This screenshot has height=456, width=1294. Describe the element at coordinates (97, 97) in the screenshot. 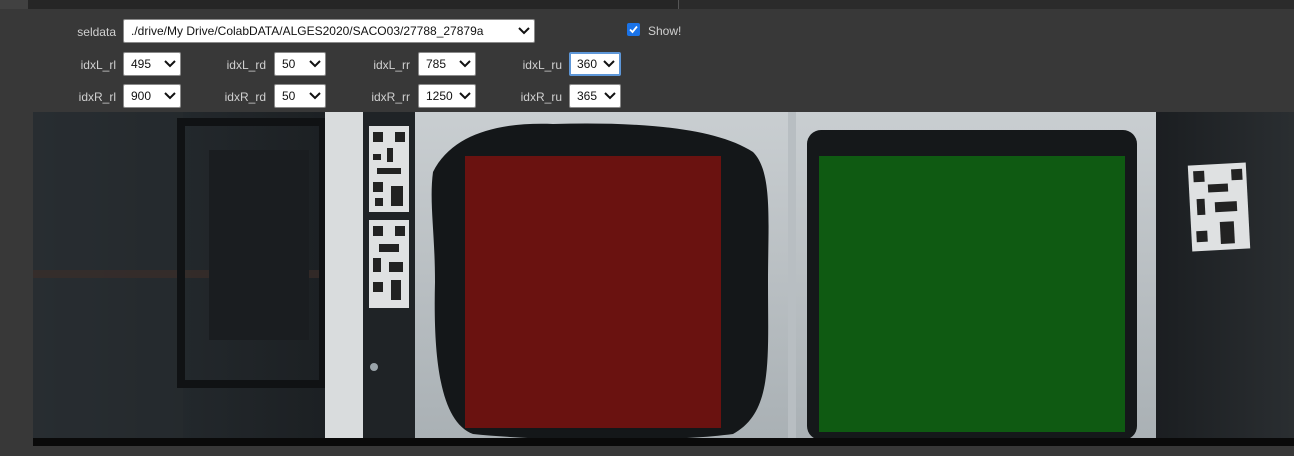

I see `idxR-rl-label: idxR_rl` at that location.